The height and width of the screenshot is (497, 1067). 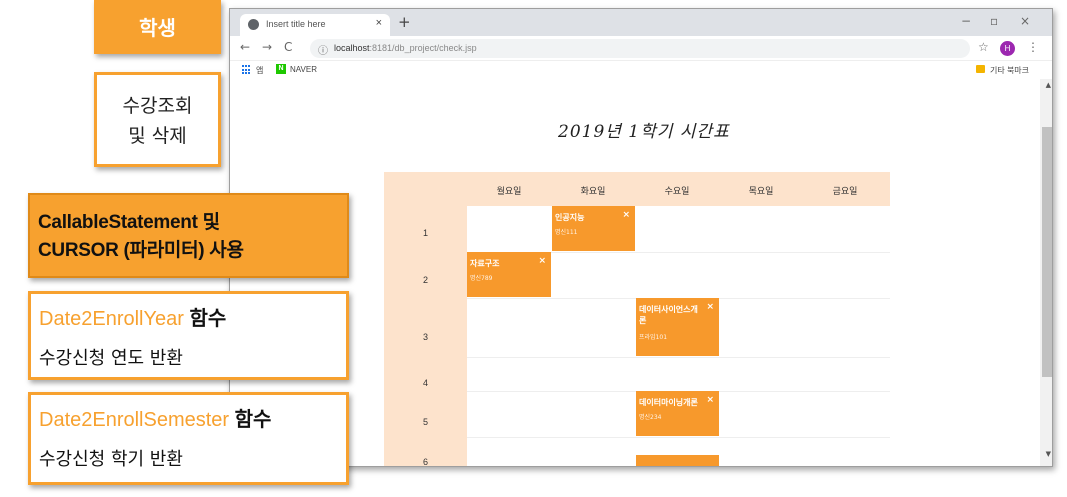 I want to click on function-name: Date2EnrollYear, so click(x=111, y=319).